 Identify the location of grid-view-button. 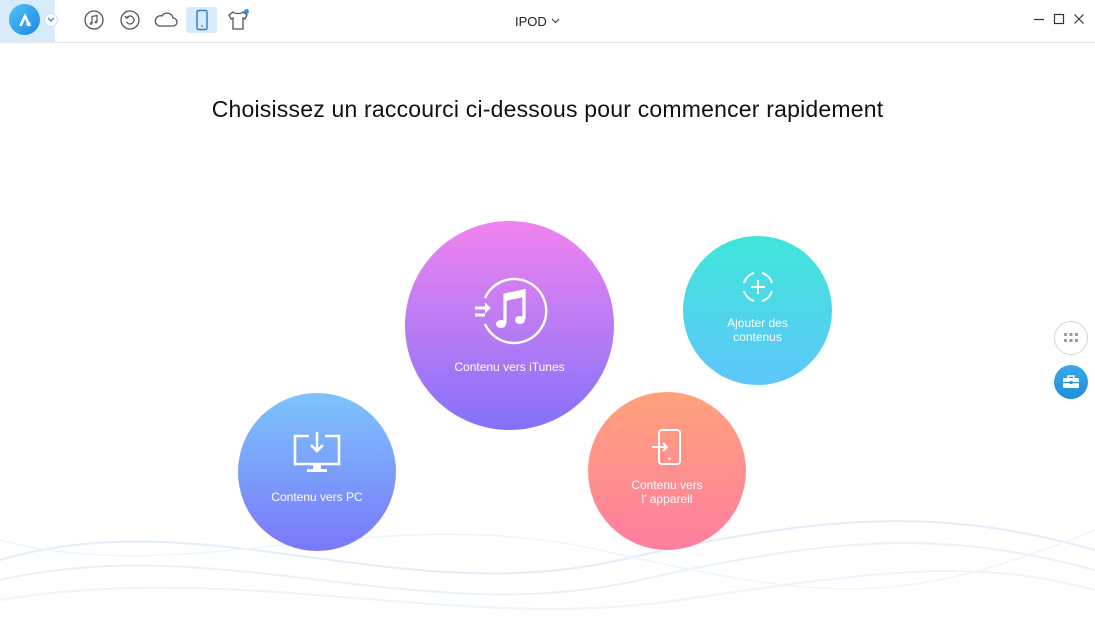
(1071, 338).